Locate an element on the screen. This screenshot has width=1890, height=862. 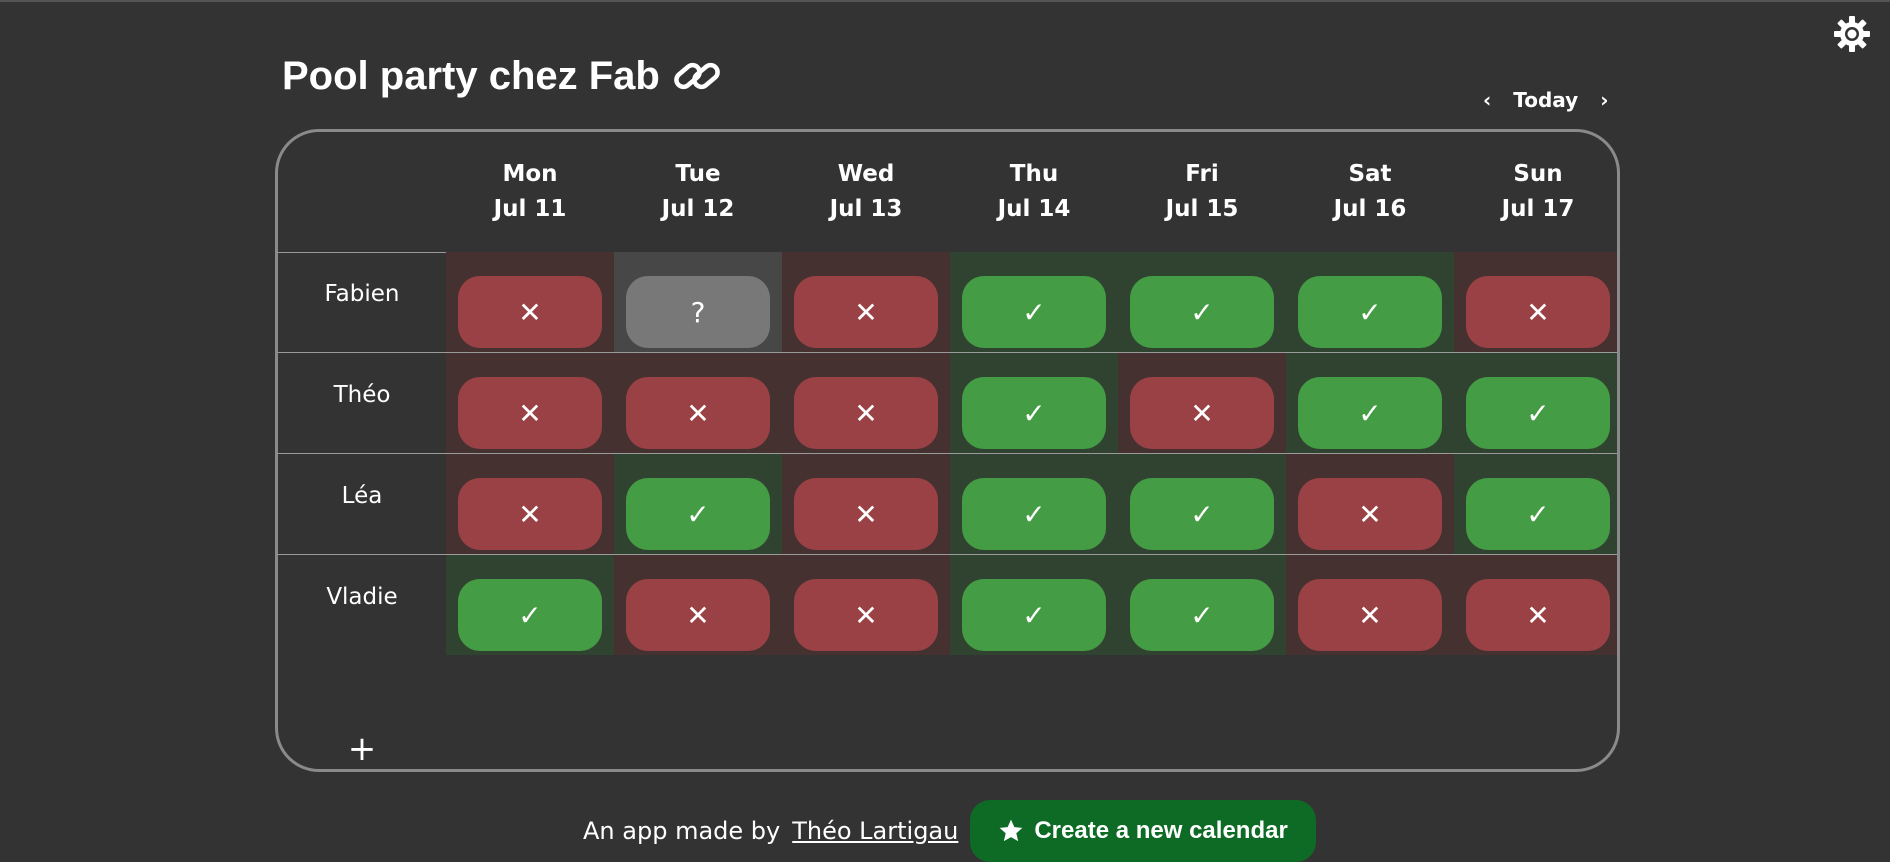
person-name: Léa is located at coordinates (362, 496).